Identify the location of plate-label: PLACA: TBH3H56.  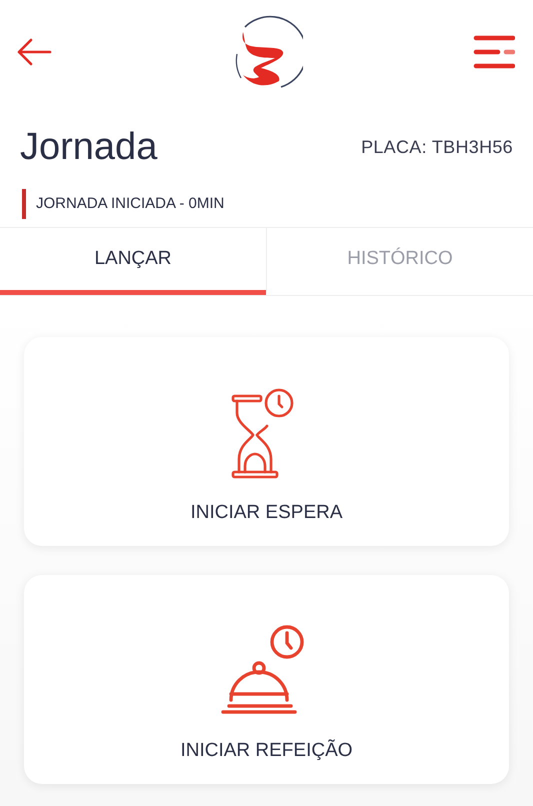
(437, 147).